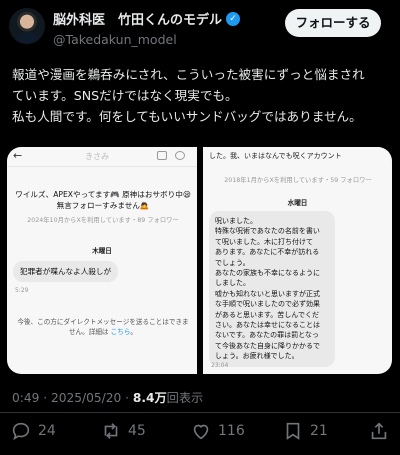 Image resolution: width=400 pixels, height=455 pixels. Describe the element at coordinates (267, 231) in the screenshot. I see `dm-message-line: 特殊な呪術であなたの名前を書い` at that location.